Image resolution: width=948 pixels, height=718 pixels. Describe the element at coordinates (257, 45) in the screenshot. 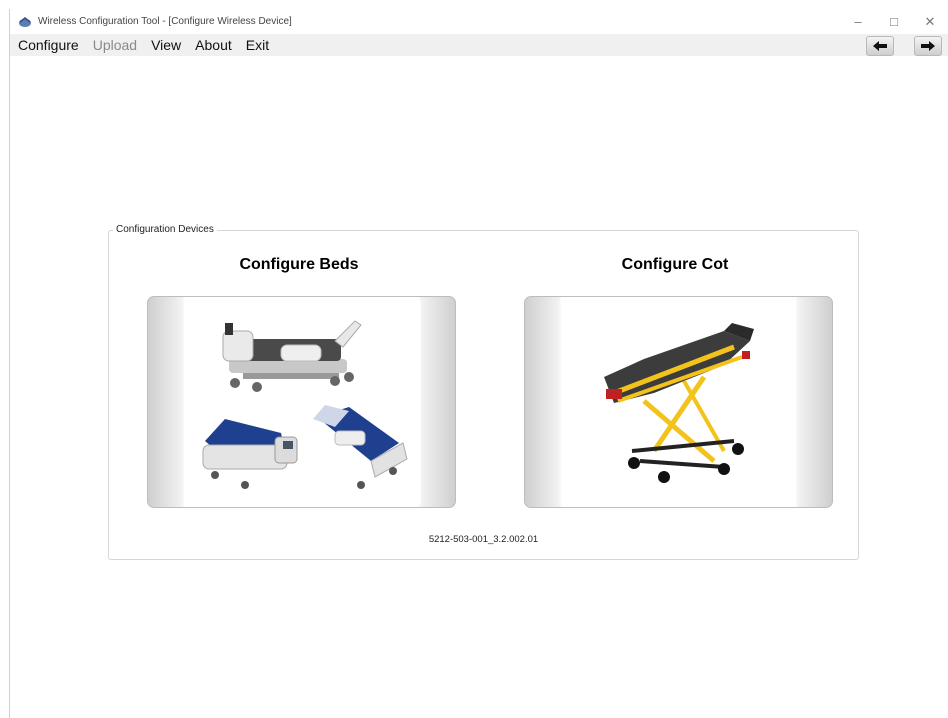

I see `menu-exit: Exit` at that location.